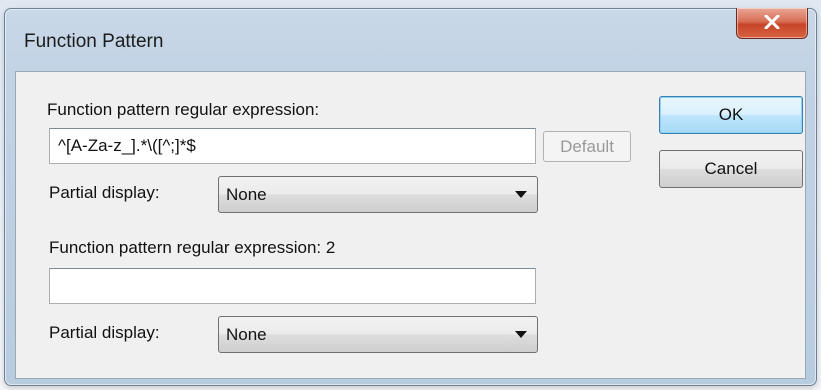 This screenshot has width=821, height=390. I want to click on close-button, so click(772, 23).